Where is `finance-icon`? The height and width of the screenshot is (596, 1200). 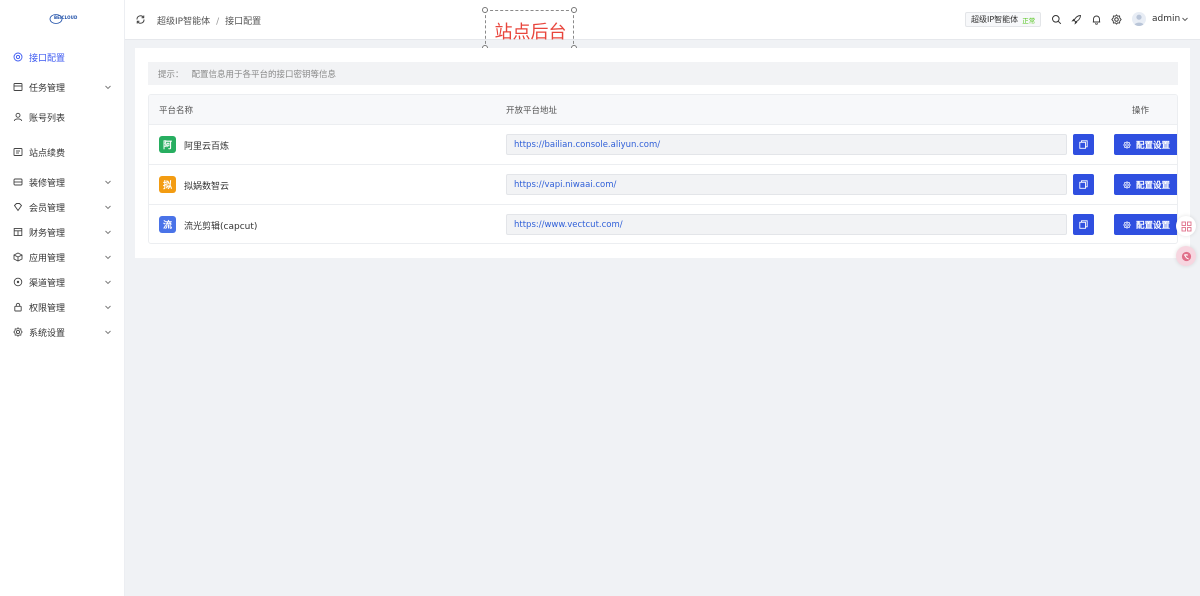
finance-icon is located at coordinates (17, 232).